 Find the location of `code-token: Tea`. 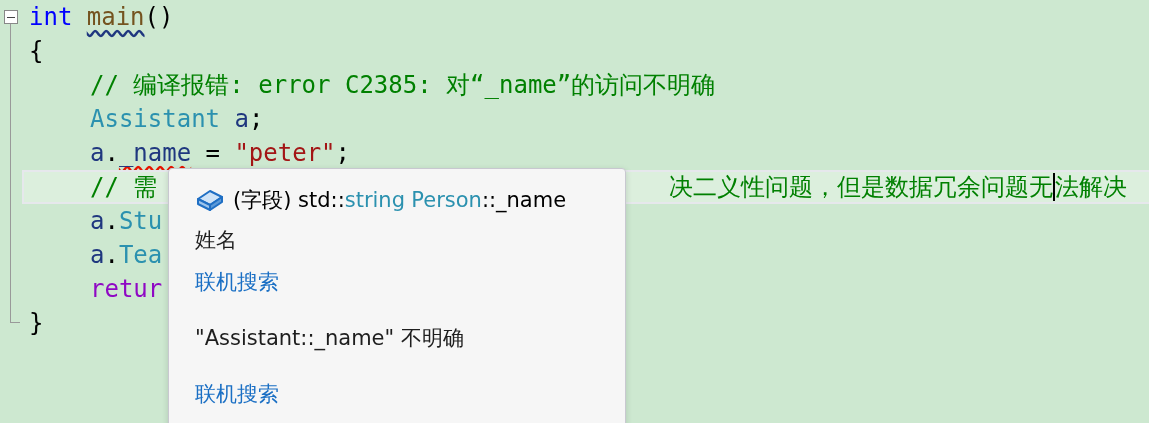

code-token: Tea is located at coordinates (140, 255).